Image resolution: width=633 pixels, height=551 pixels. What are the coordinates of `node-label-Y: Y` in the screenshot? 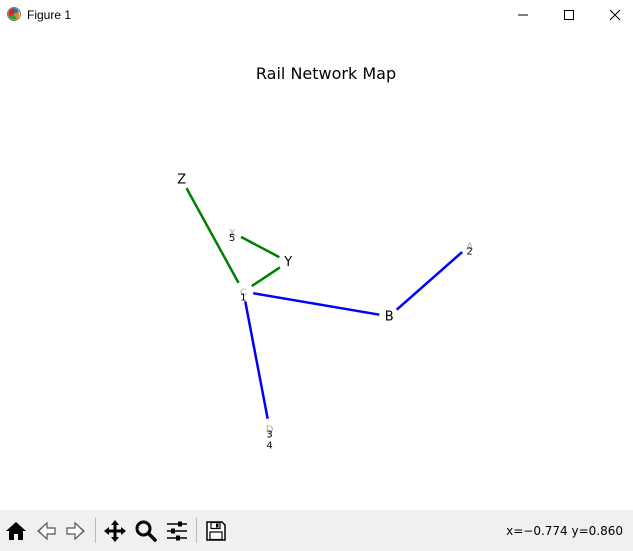 It's located at (287, 262).